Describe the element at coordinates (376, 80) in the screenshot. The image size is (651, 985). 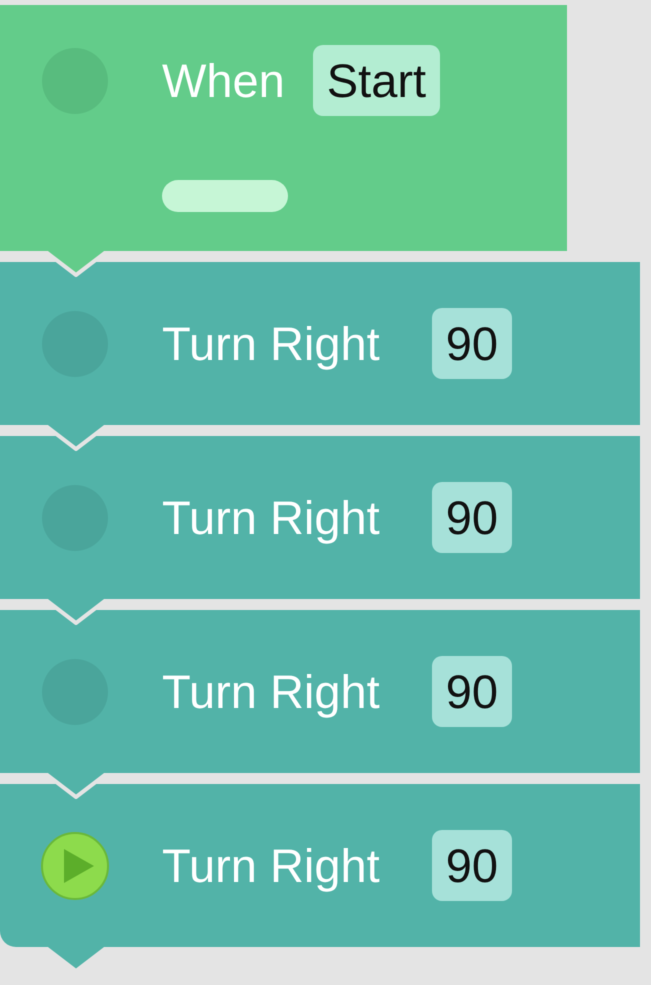
I see `trigger-field: Start` at that location.